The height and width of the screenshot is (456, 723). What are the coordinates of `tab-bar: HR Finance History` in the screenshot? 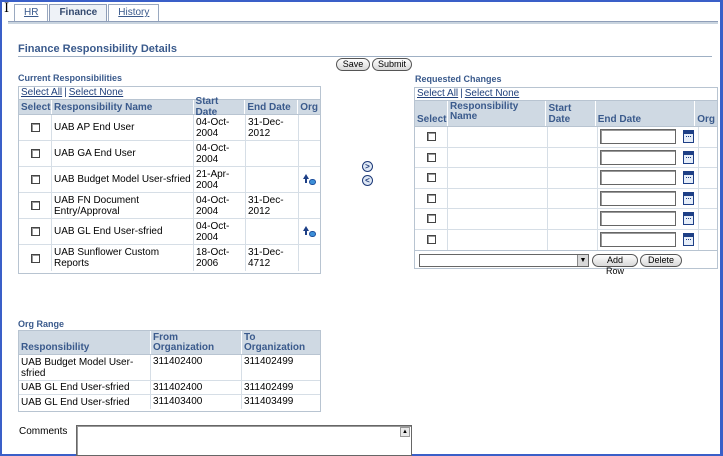 It's located at (87, 12).